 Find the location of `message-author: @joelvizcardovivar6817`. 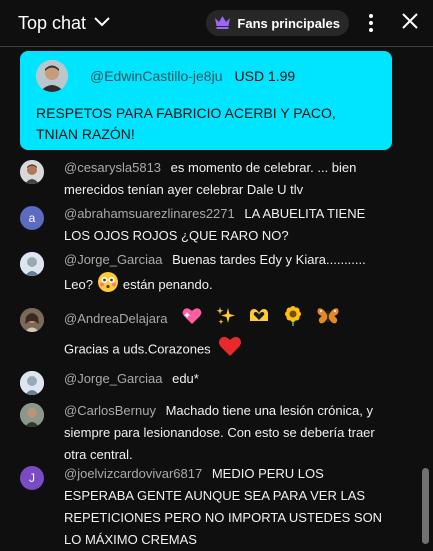

message-author: @joelvizcardovivar6817 is located at coordinates (133, 473).